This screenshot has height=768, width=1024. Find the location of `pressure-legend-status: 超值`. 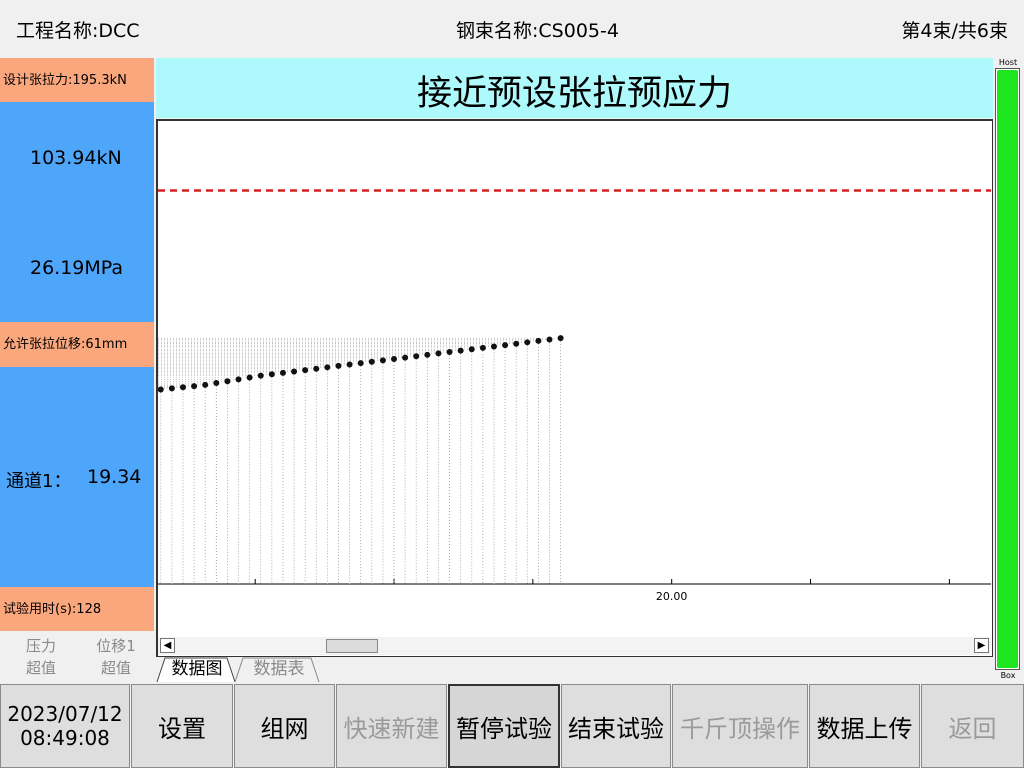

pressure-legend-status: 超值 is located at coordinates (40, 668).